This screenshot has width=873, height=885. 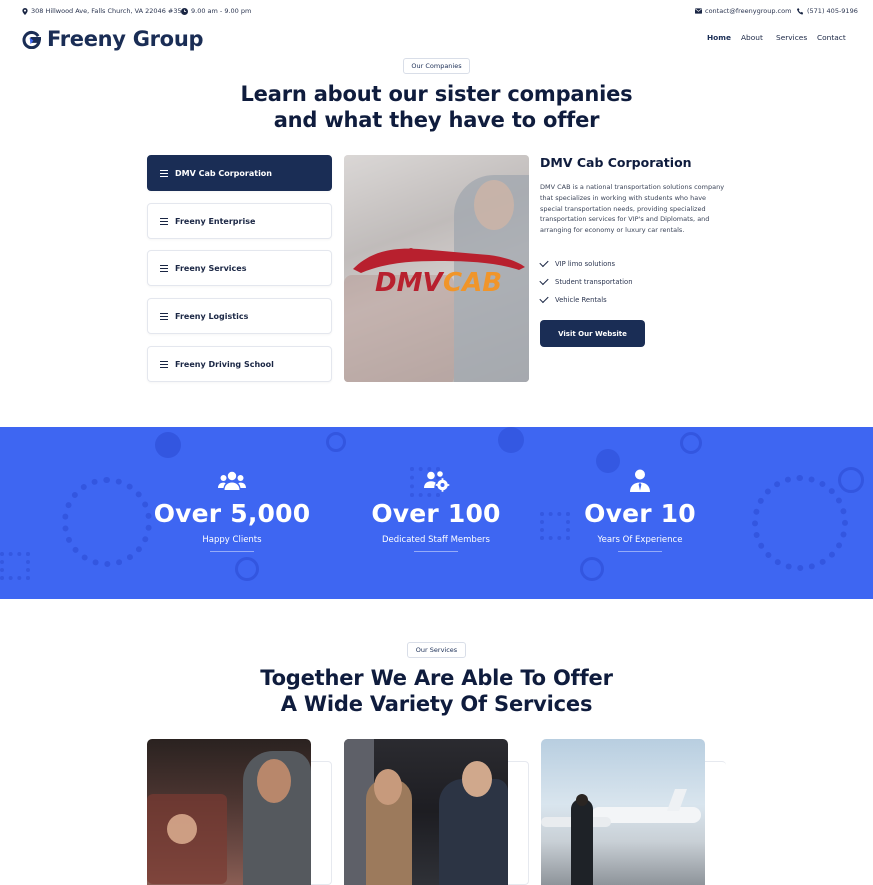 I want to click on users-gear-icon, so click(x=437, y=481).